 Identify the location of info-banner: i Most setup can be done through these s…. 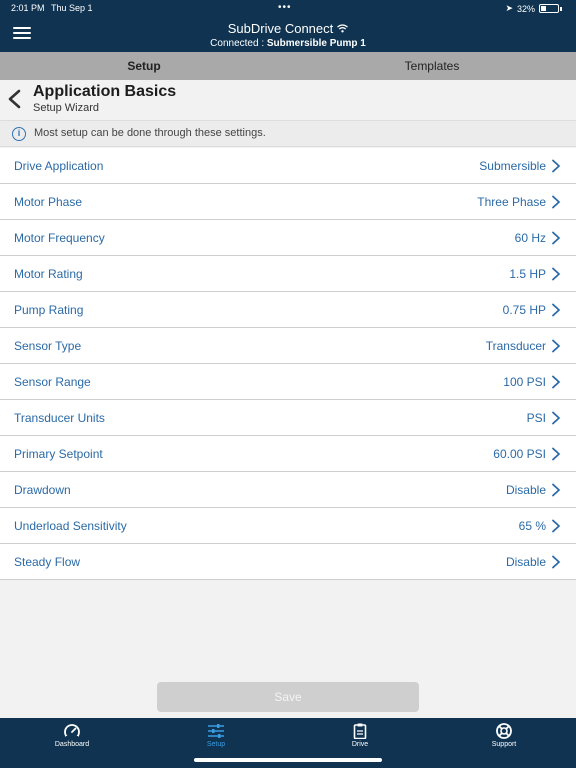
(288, 133).